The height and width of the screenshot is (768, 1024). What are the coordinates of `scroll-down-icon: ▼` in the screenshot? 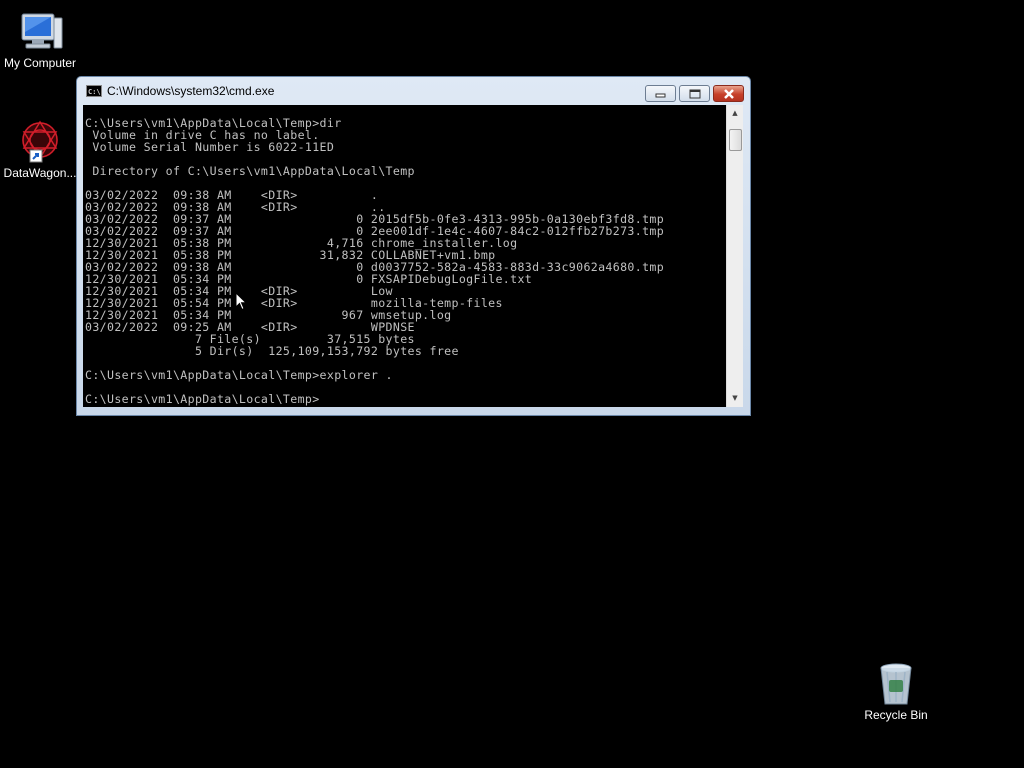 It's located at (735, 398).